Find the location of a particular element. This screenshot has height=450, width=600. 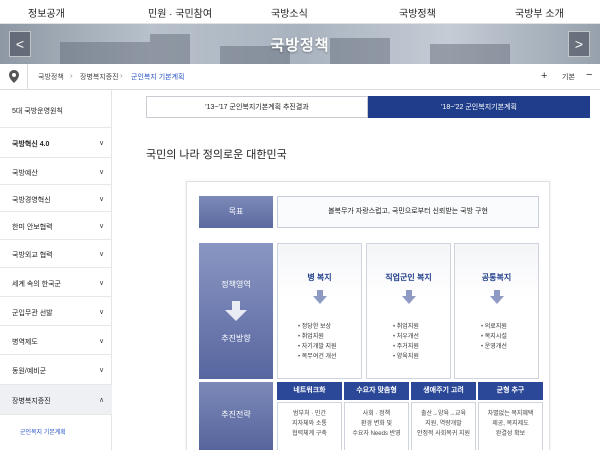

strategy-card-body: 사회 · 정책 환경 변화 및 수요자 Needs 반영 is located at coordinates (376, 426).